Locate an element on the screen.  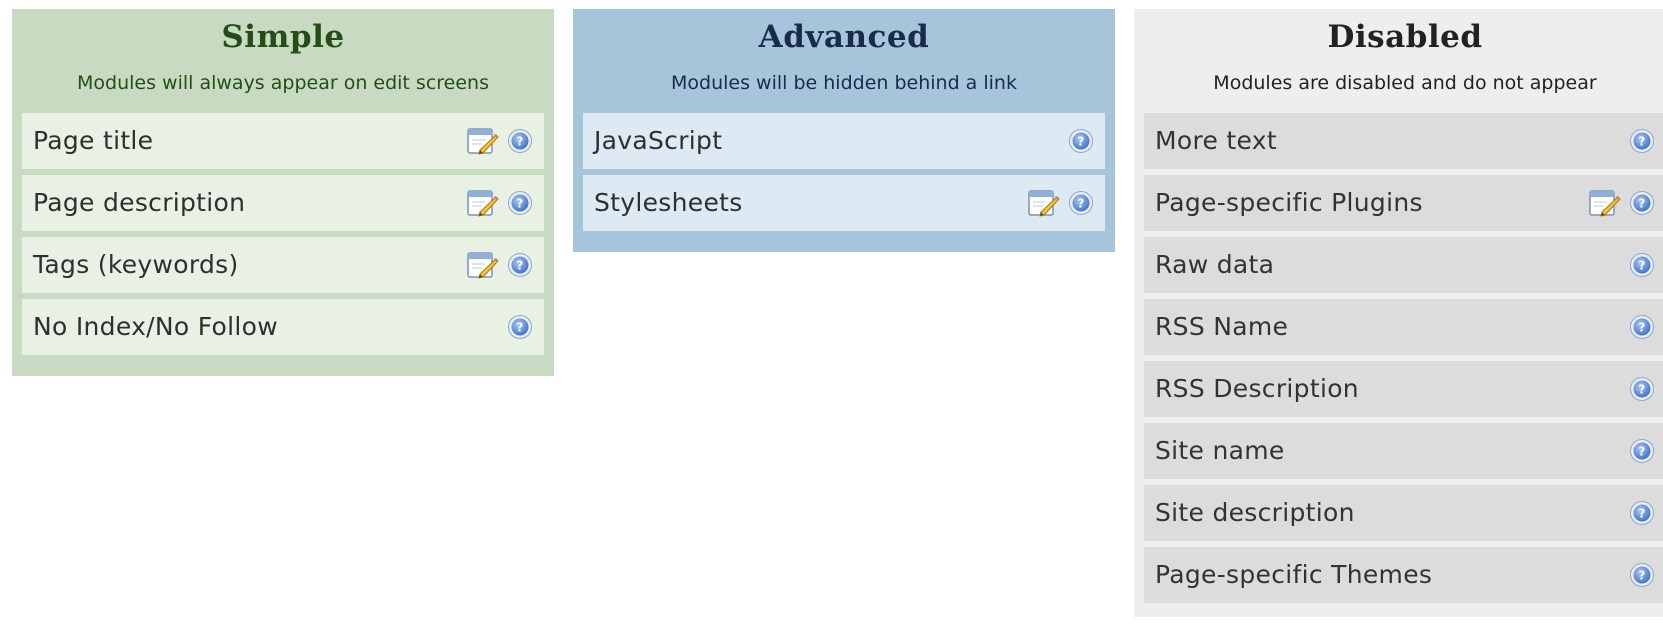
module-label: More text is located at coordinates (1216, 140).